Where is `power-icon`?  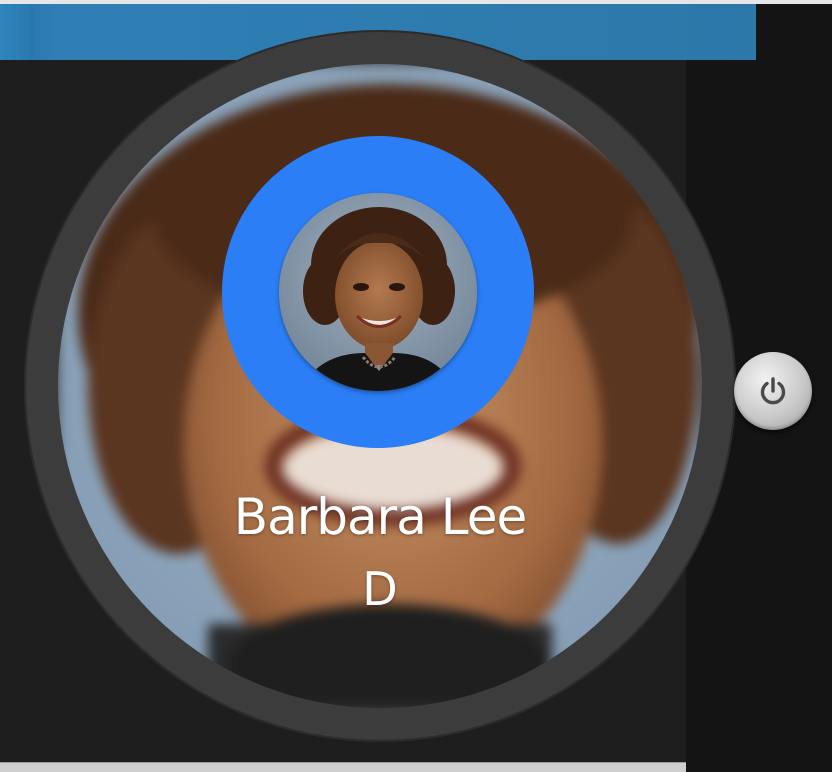 power-icon is located at coordinates (773, 391).